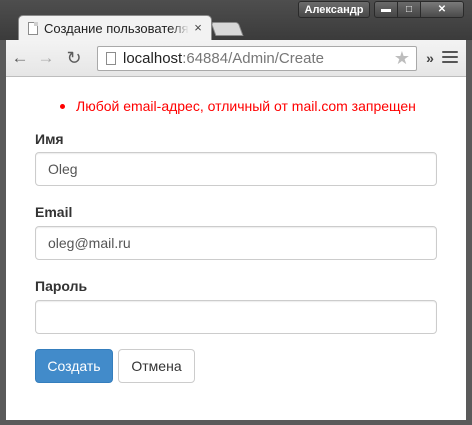  I want to click on cancel-button: Отмена, so click(156, 366).